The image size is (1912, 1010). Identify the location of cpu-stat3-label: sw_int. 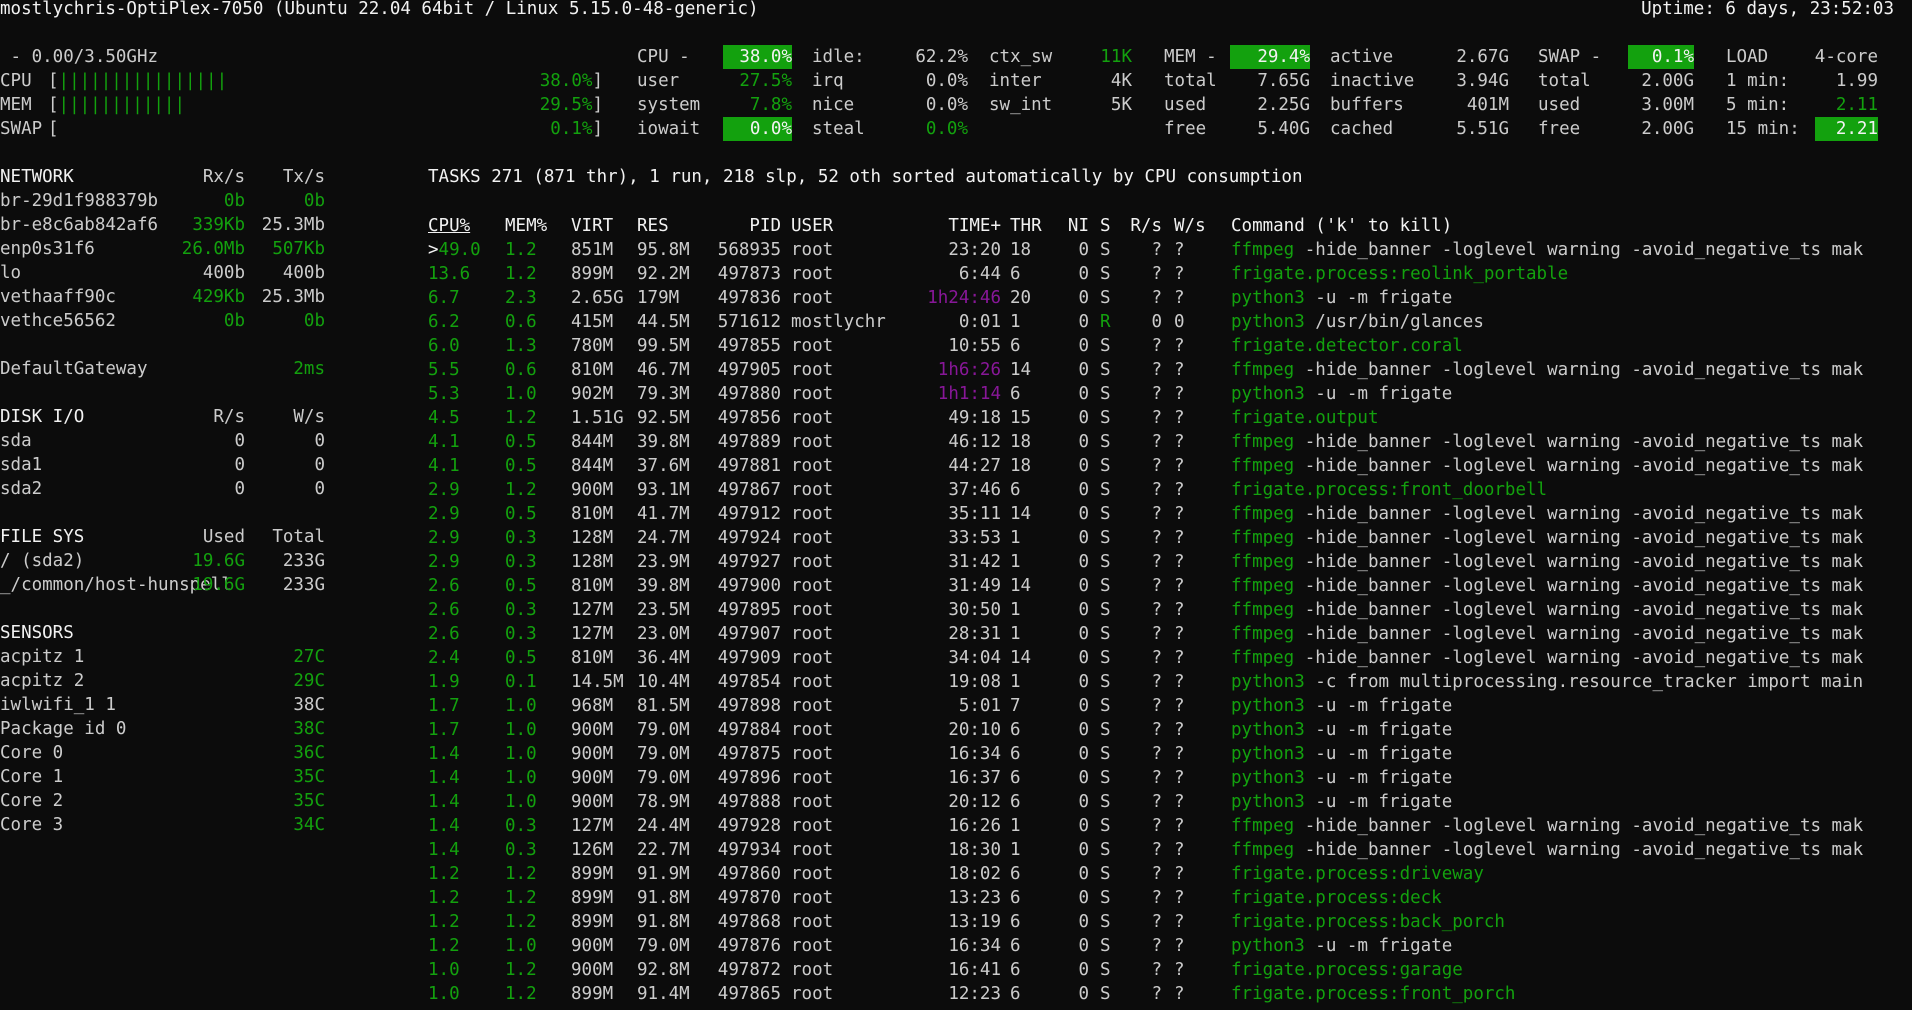
(1021, 105).